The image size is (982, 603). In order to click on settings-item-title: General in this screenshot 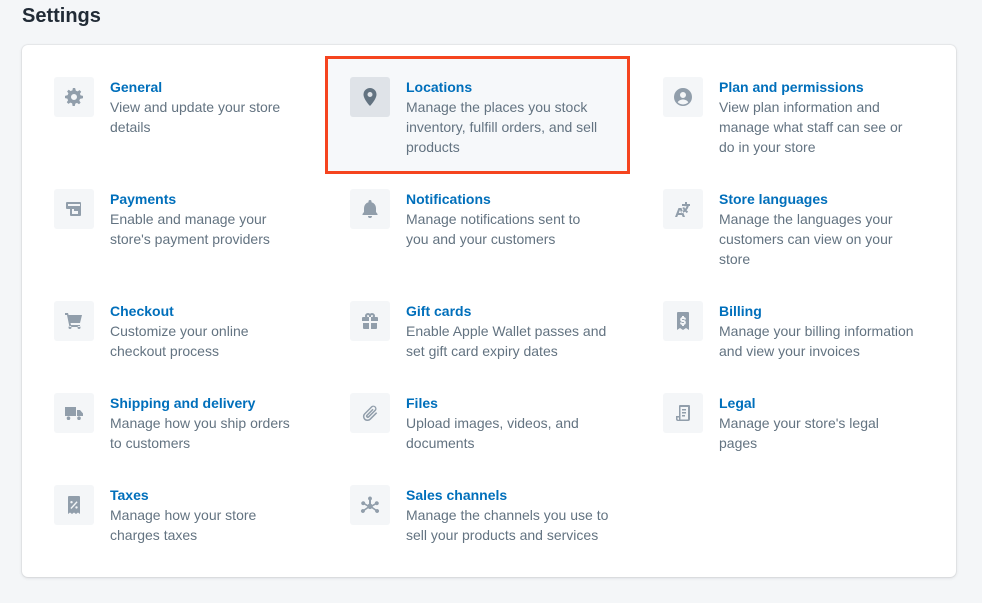, I will do `click(136, 87)`.